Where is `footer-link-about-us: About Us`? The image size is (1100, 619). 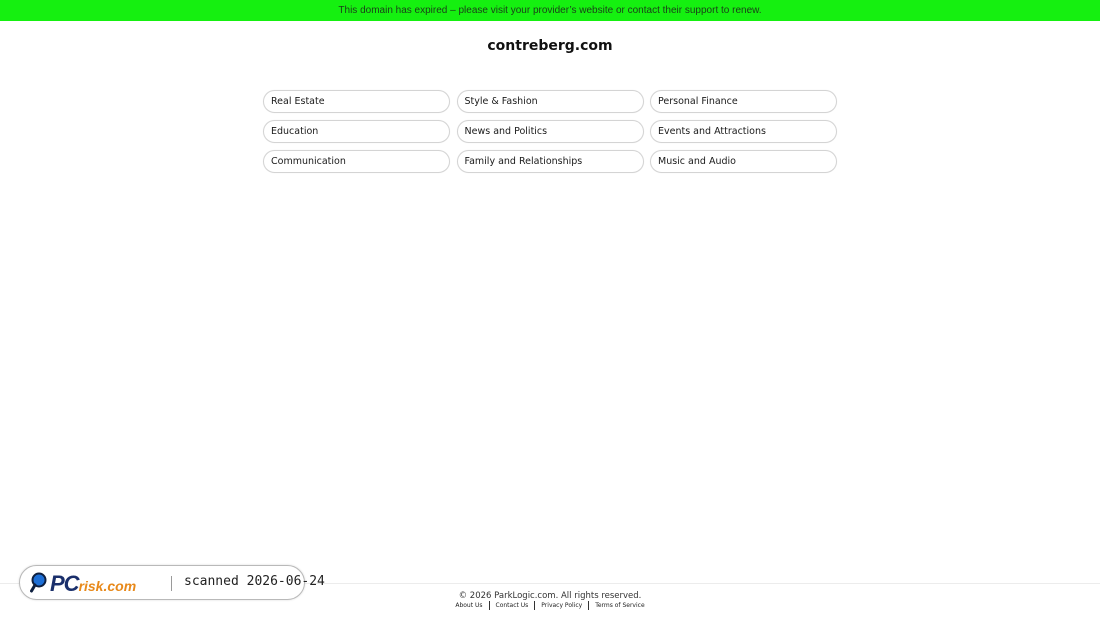
footer-link-about-us: About Us is located at coordinates (468, 605).